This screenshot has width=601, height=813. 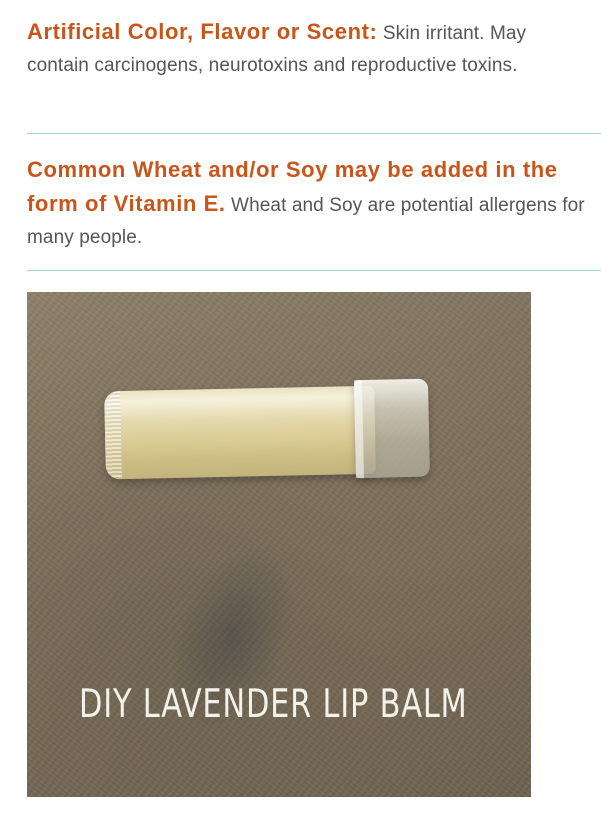 I want to click on lip-balm-tube, so click(x=267, y=432).